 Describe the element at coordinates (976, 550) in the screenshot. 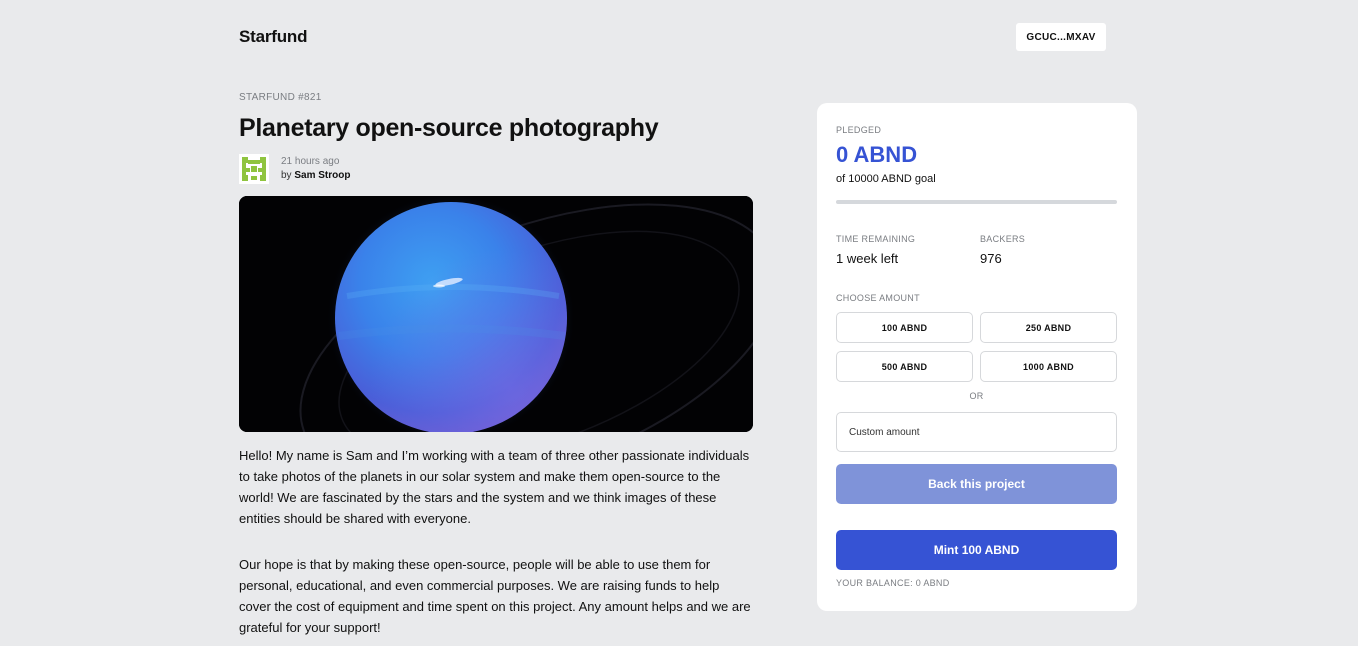

I see `mint-button: Mint 100 ABND` at that location.